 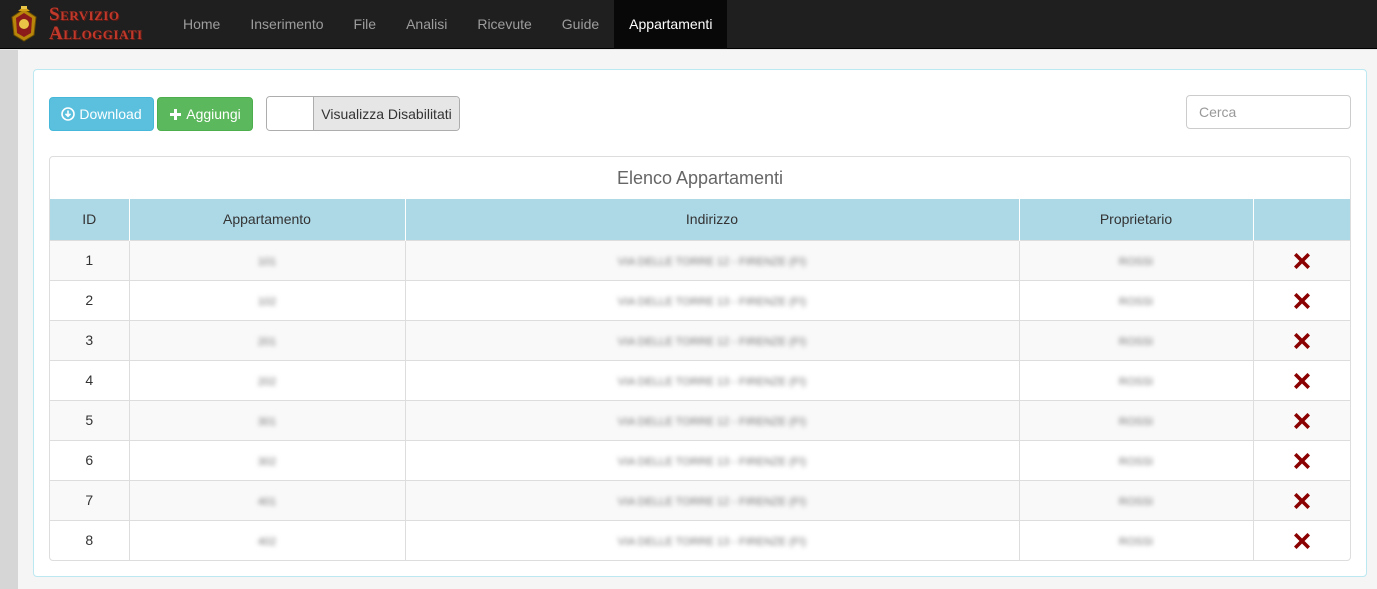 I want to click on apartment-value: 201, so click(x=267, y=342).